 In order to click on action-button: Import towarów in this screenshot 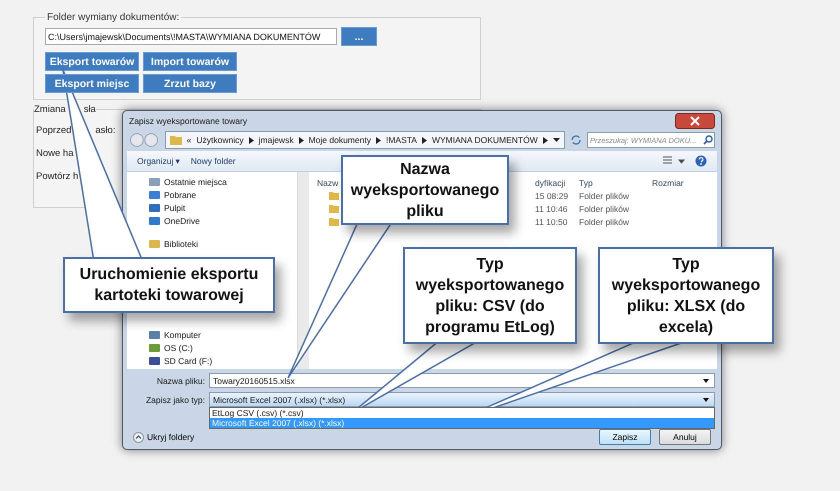, I will do `click(190, 61)`.